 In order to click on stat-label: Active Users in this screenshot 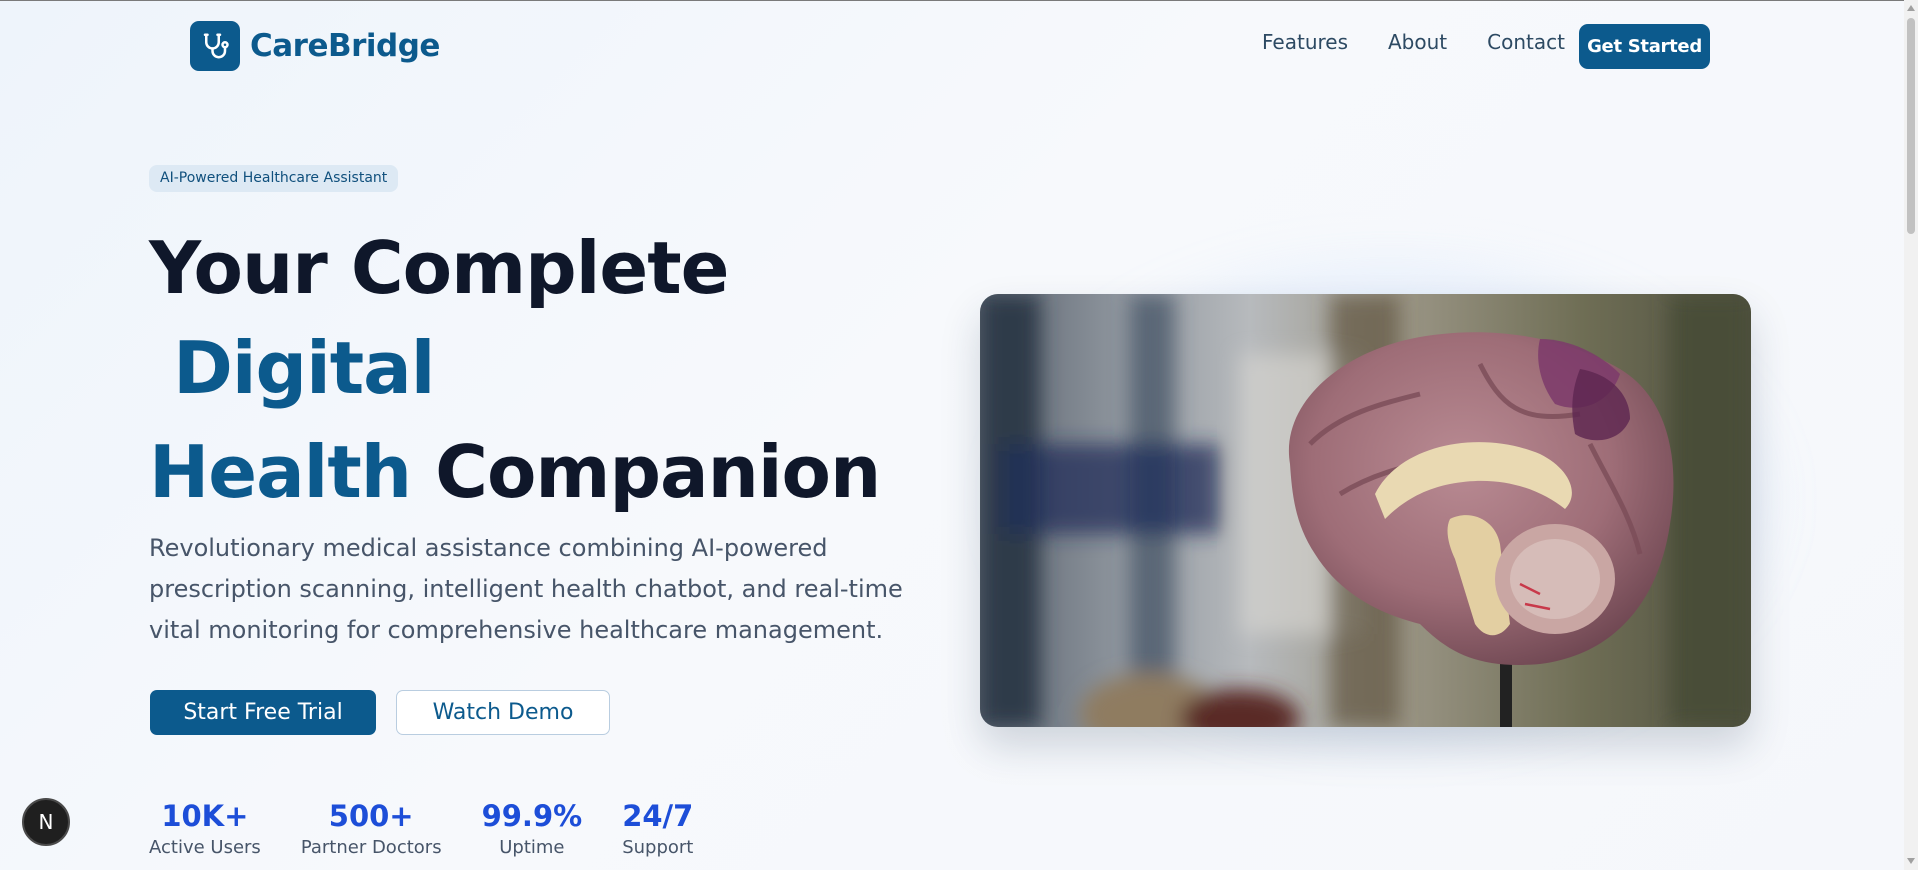, I will do `click(205, 847)`.